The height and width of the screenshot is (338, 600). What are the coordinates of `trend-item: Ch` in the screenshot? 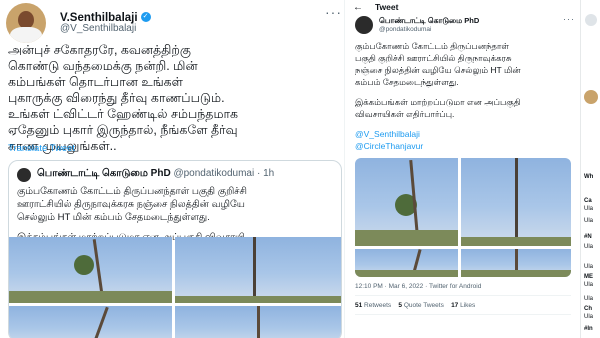 It's located at (588, 309).